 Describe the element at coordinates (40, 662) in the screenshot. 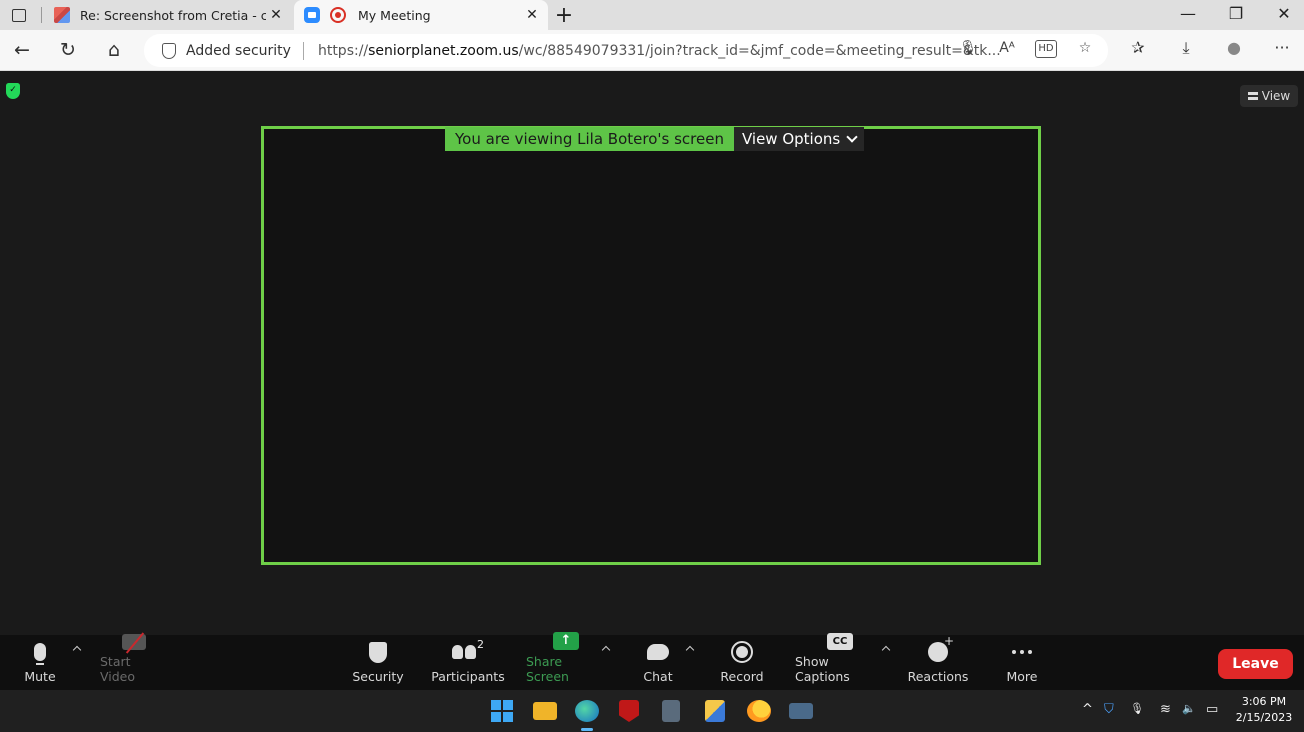

I see `mute-button: Mute` at that location.